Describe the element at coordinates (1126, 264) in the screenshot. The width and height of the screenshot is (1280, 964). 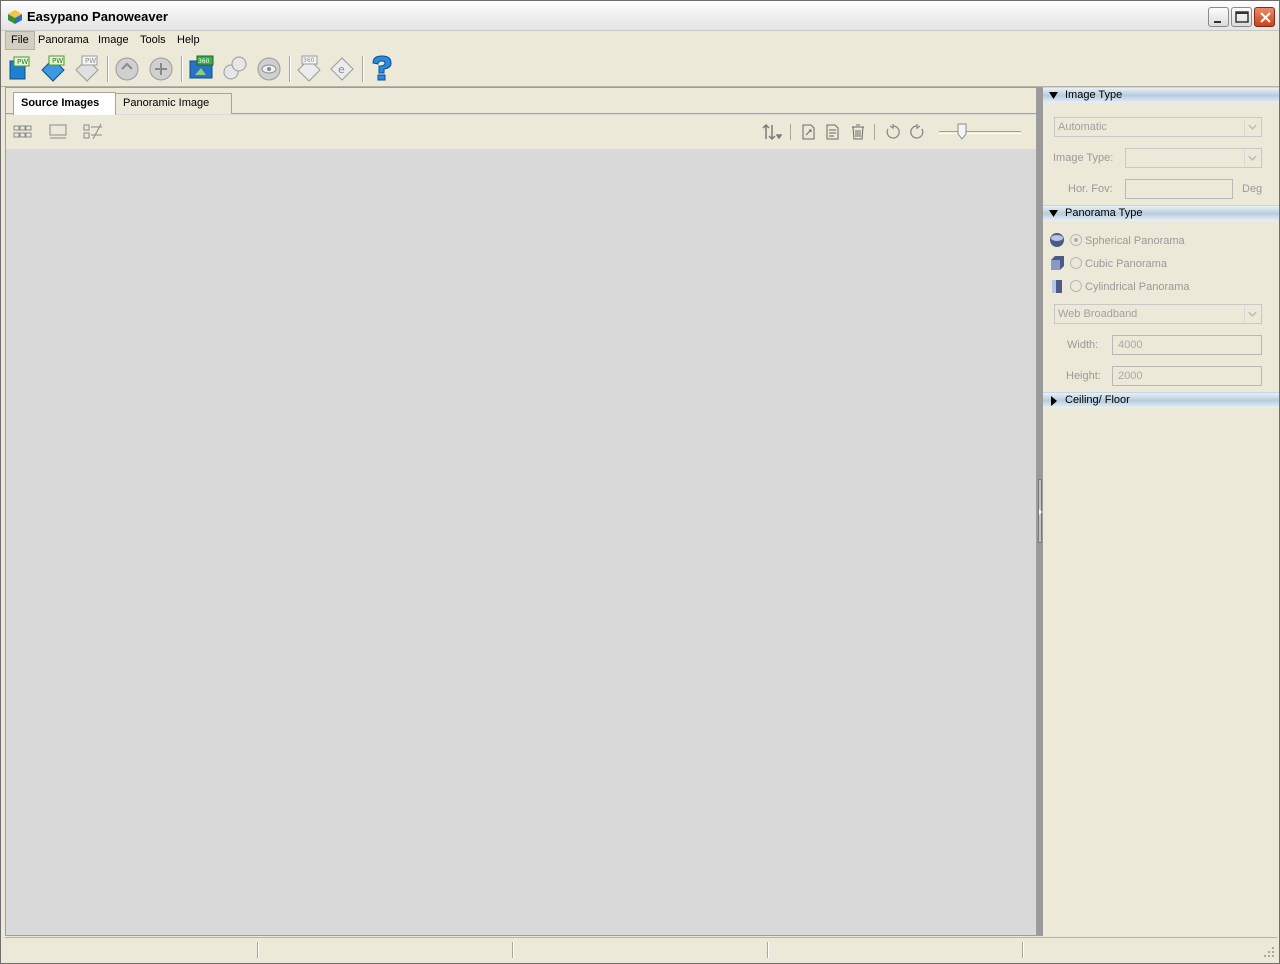
I see `cubic-panorama-label: Cubic Panorama` at that location.